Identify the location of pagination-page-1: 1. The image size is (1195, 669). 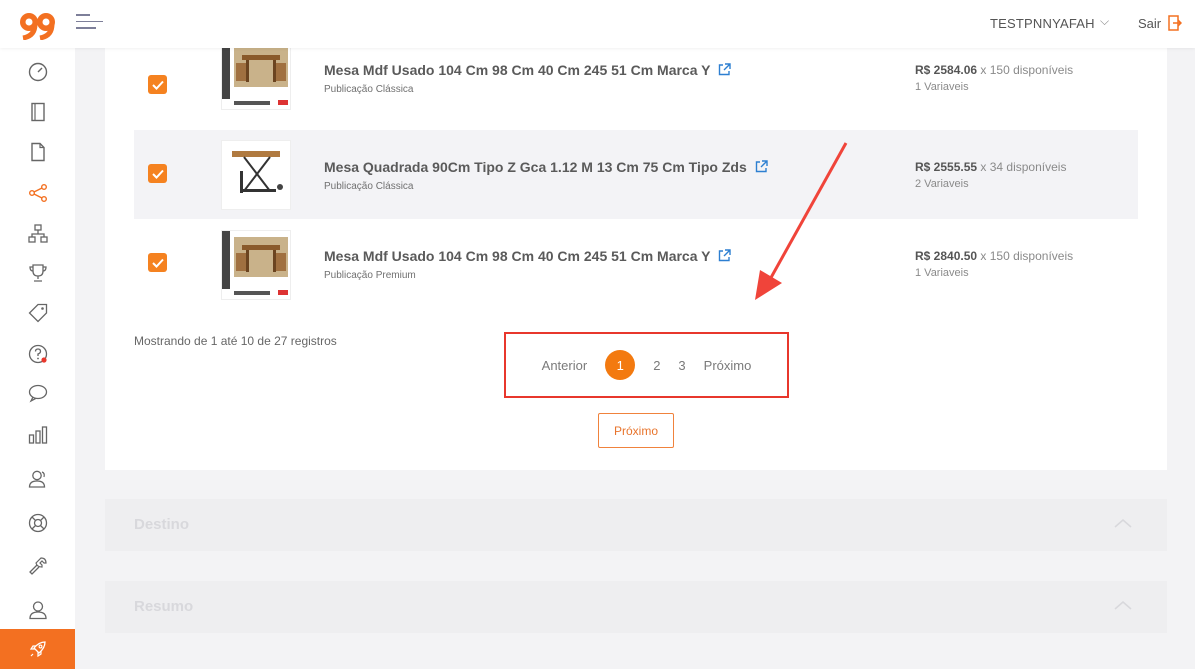
(620, 365).